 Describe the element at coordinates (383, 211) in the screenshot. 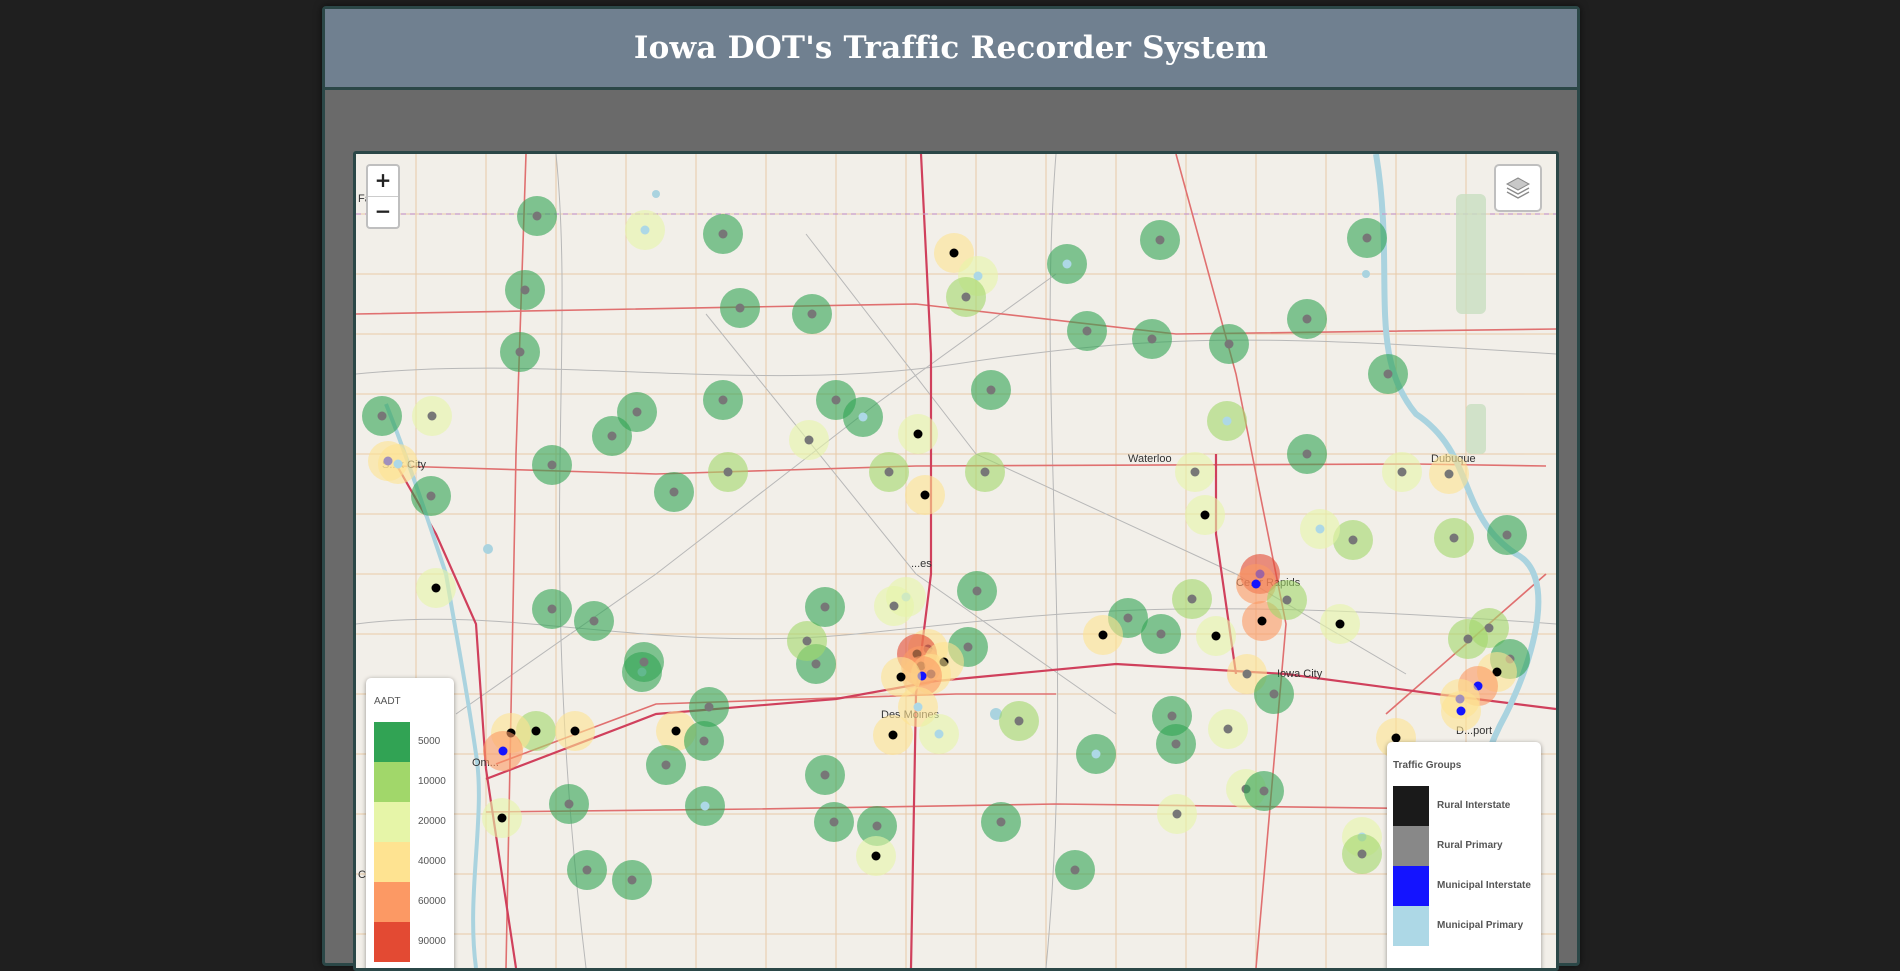

I see `zoom-out-button: −` at that location.